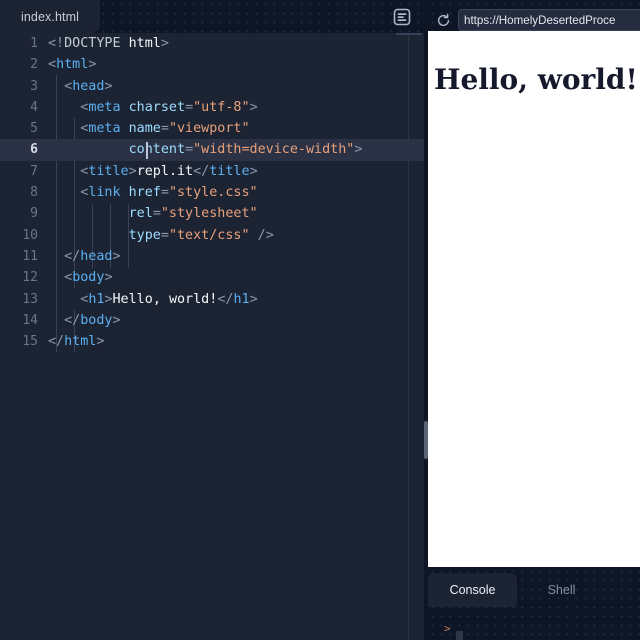  Describe the element at coordinates (169, 193) in the screenshot. I see `code-text: <link href="style.css"` at that location.